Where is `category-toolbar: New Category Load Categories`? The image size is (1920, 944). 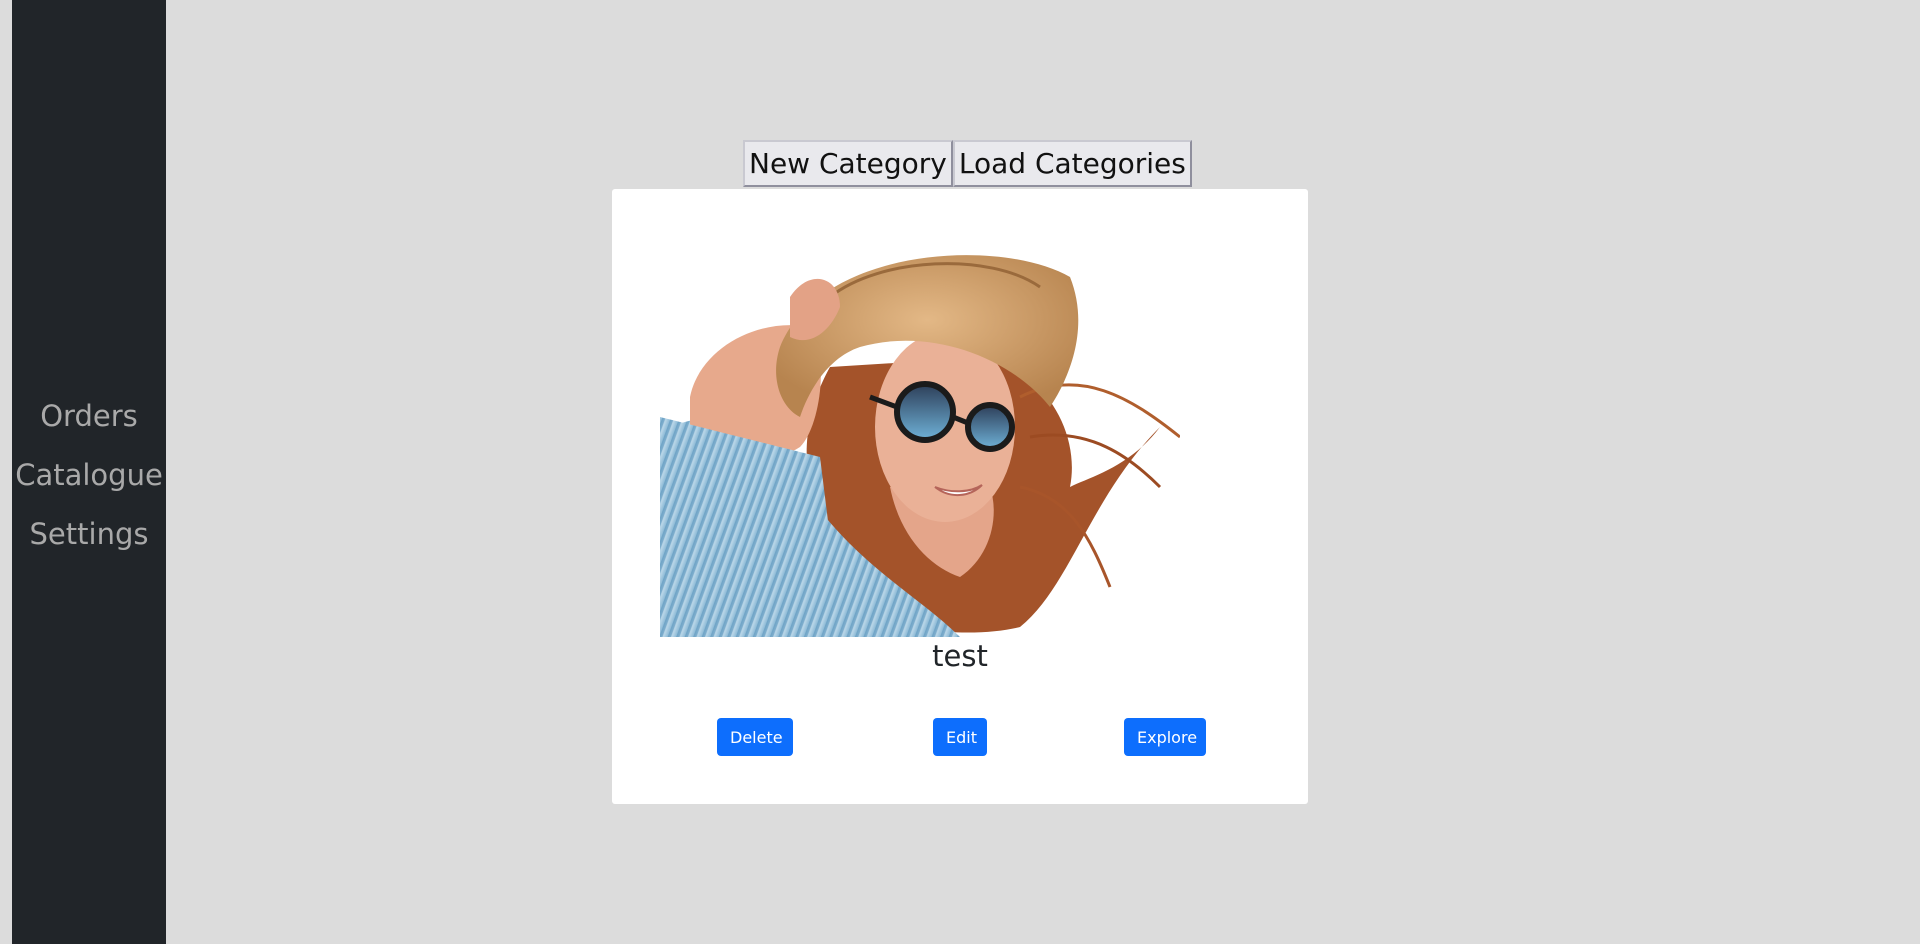
category-toolbar: New Category Load Categories is located at coordinates (967, 163).